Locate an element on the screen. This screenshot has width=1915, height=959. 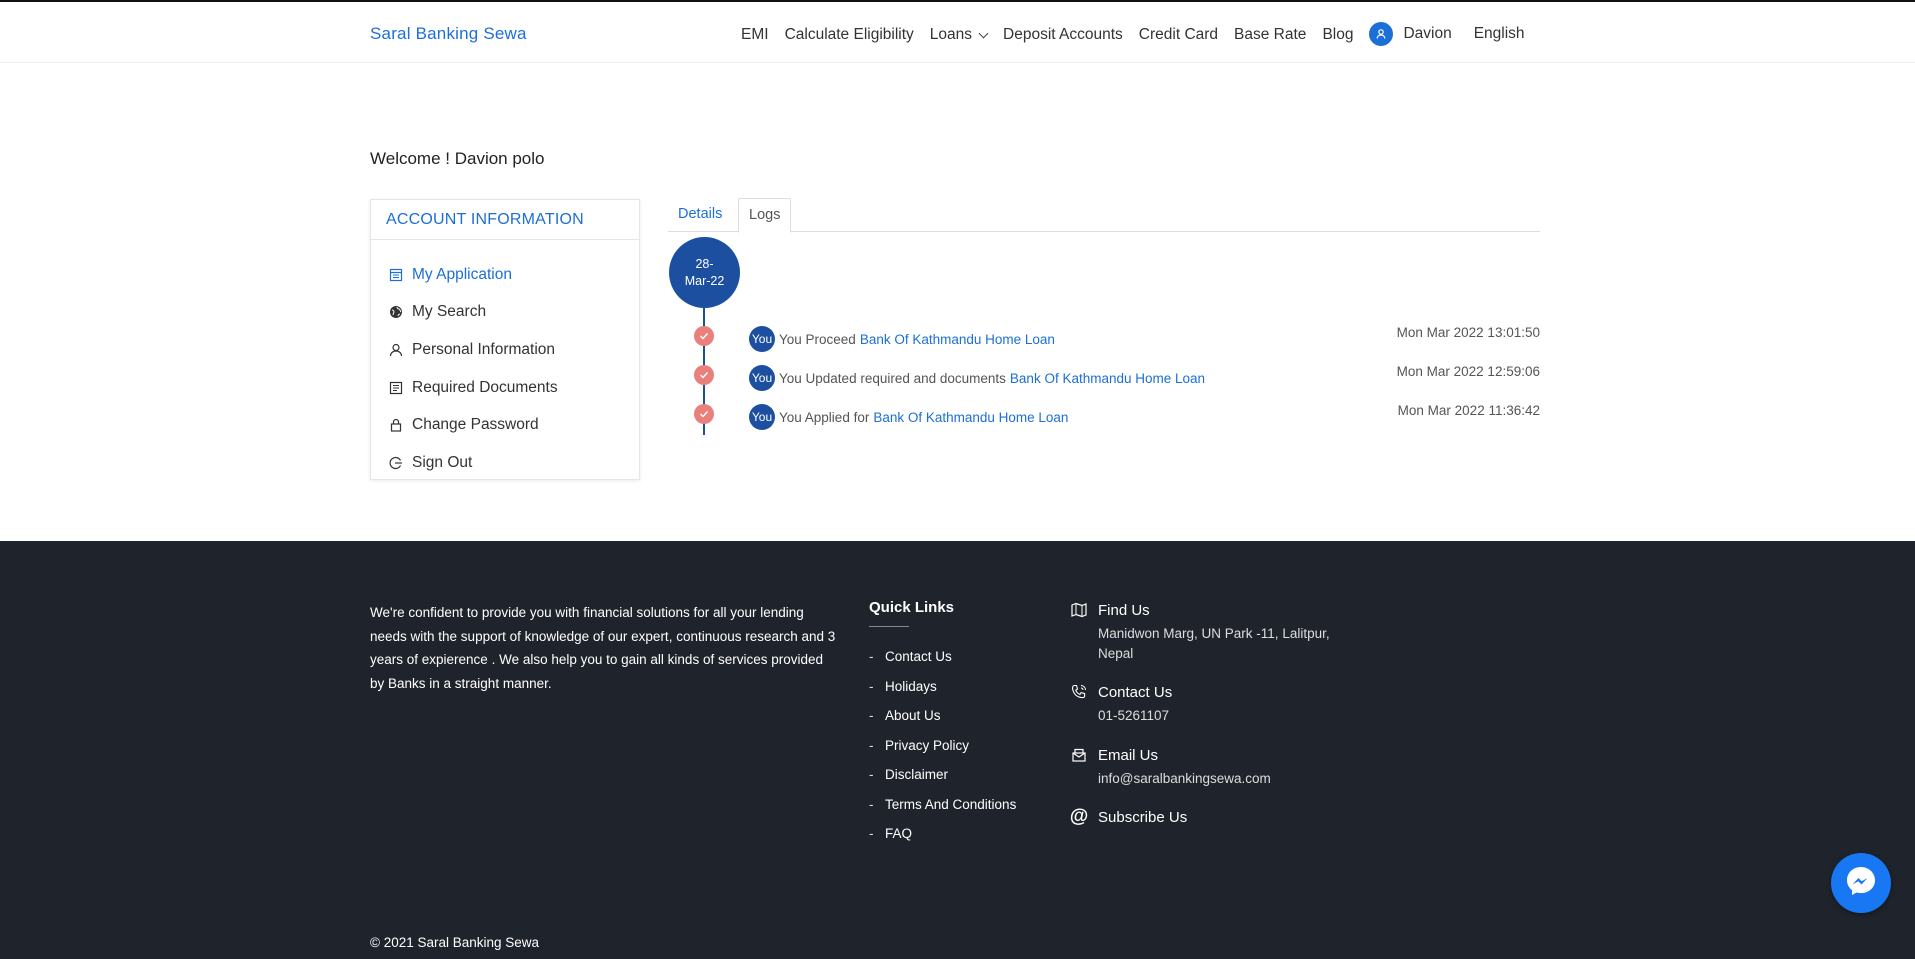
sidebar-item-my-application: My Application is located at coordinates (505, 275).